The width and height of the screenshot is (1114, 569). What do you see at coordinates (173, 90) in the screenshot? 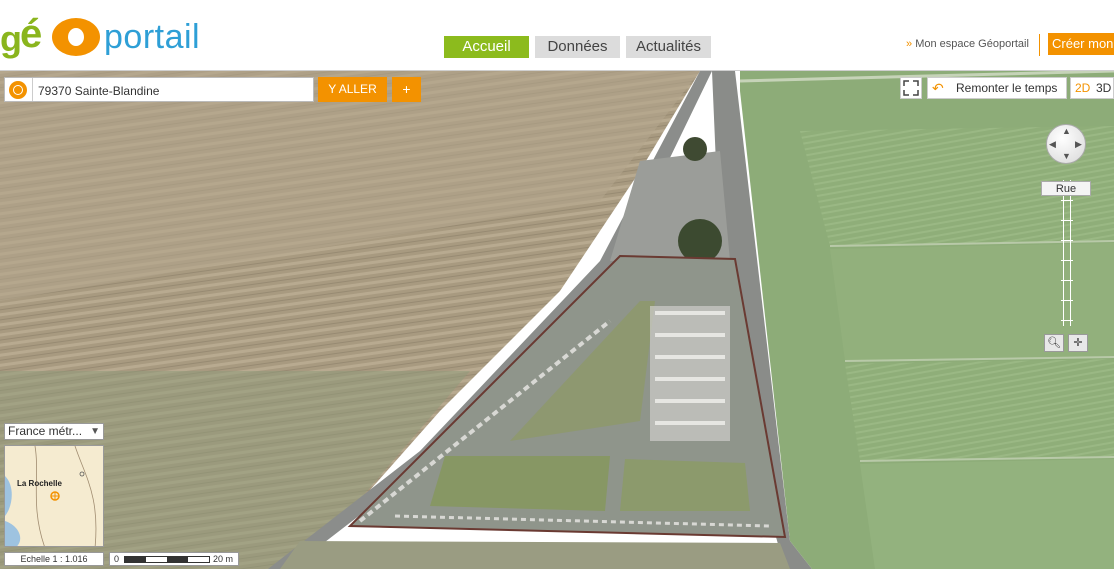
I see `search-input` at bounding box center [173, 90].